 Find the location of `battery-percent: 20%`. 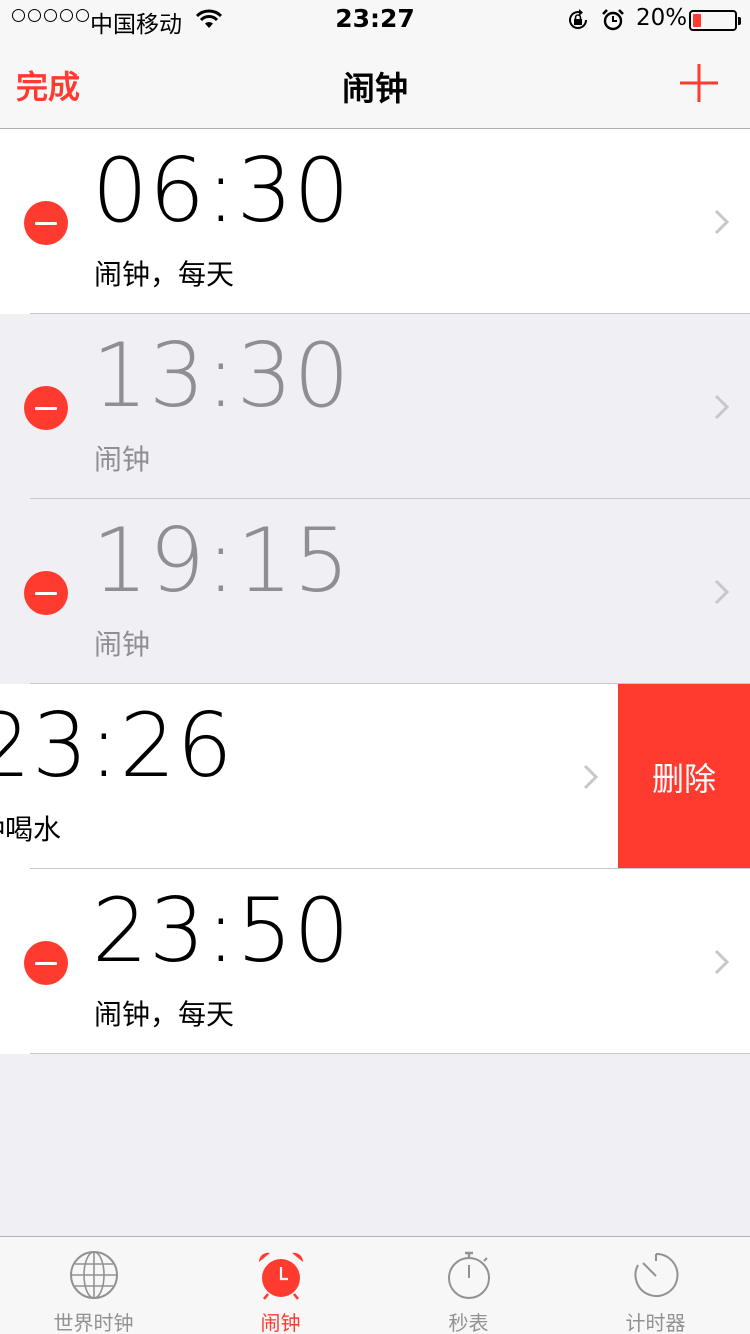

battery-percent: 20% is located at coordinates (662, 18).